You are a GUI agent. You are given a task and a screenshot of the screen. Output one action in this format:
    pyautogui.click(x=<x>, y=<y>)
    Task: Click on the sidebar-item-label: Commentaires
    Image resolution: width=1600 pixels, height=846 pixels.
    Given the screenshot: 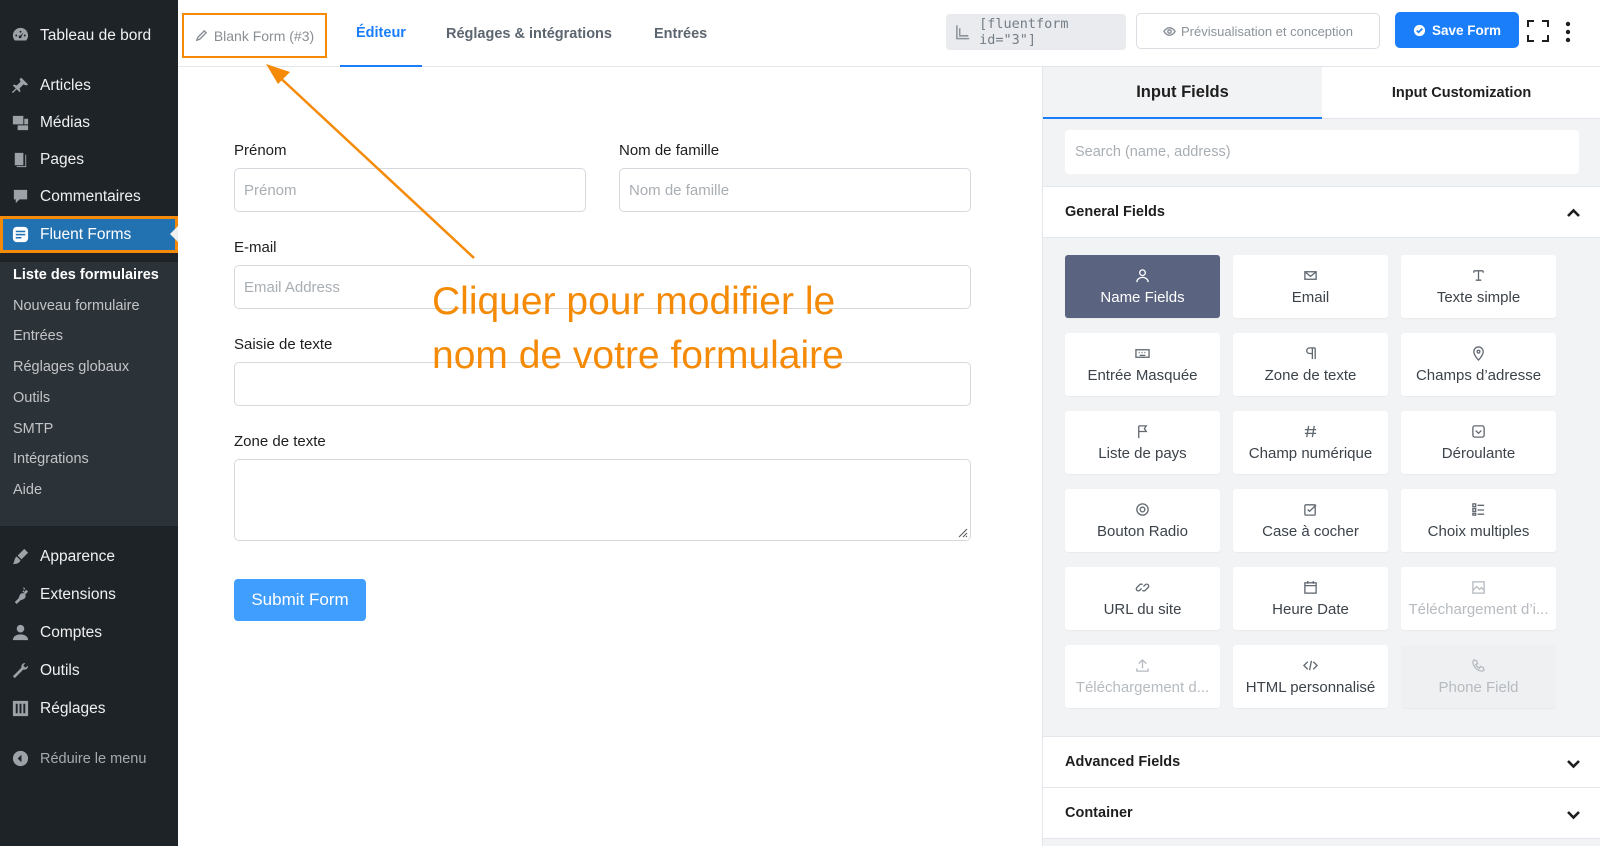 What is the action you would take?
    pyautogui.click(x=90, y=196)
    